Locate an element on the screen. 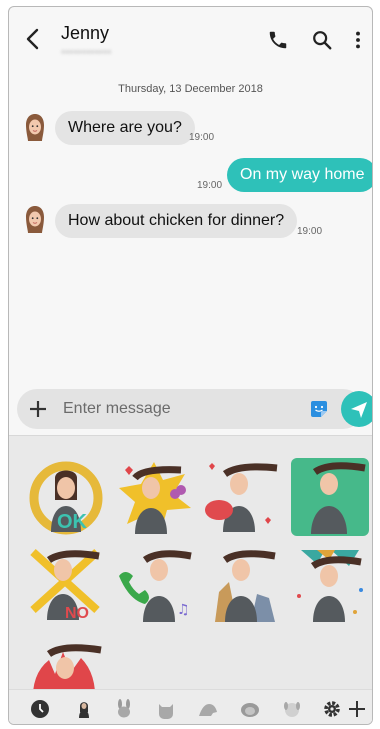 Image resolution: width=380 pixels, height=729 pixels. chat-header: Jenny •••••••••••• is located at coordinates (190, 39).